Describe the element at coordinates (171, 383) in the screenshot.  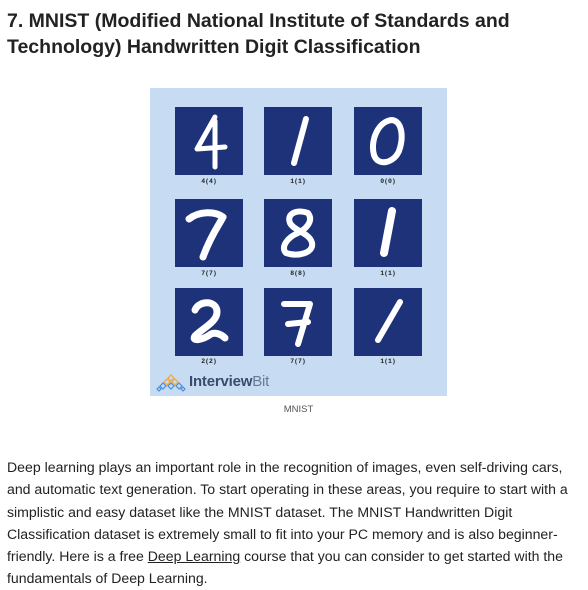
I see `interviewbit-logo-icon` at that location.